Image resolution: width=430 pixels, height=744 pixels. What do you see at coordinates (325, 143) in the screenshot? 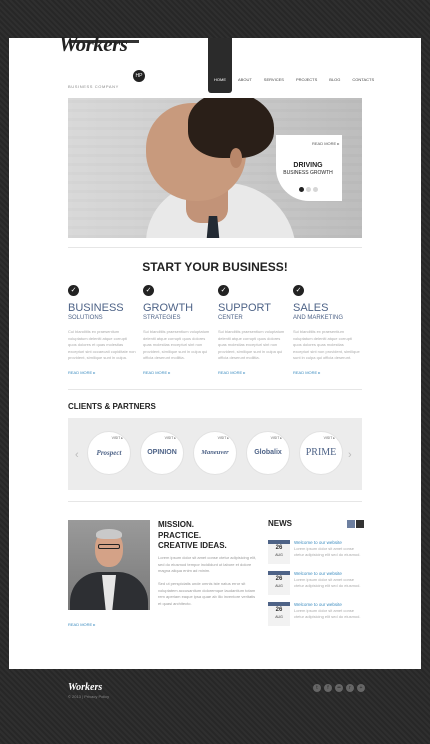
I see `hero-read-more-link: READ MORE ▸` at bounding box center [325, 143].